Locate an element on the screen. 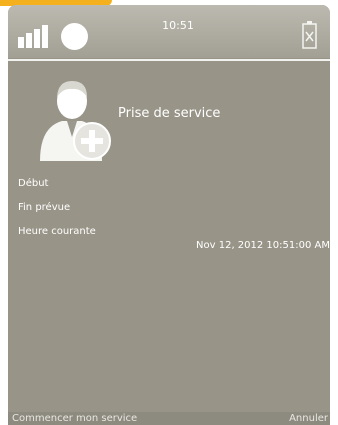  start-service-softkey: Commencer mon service is located at coordinates (74, 418).